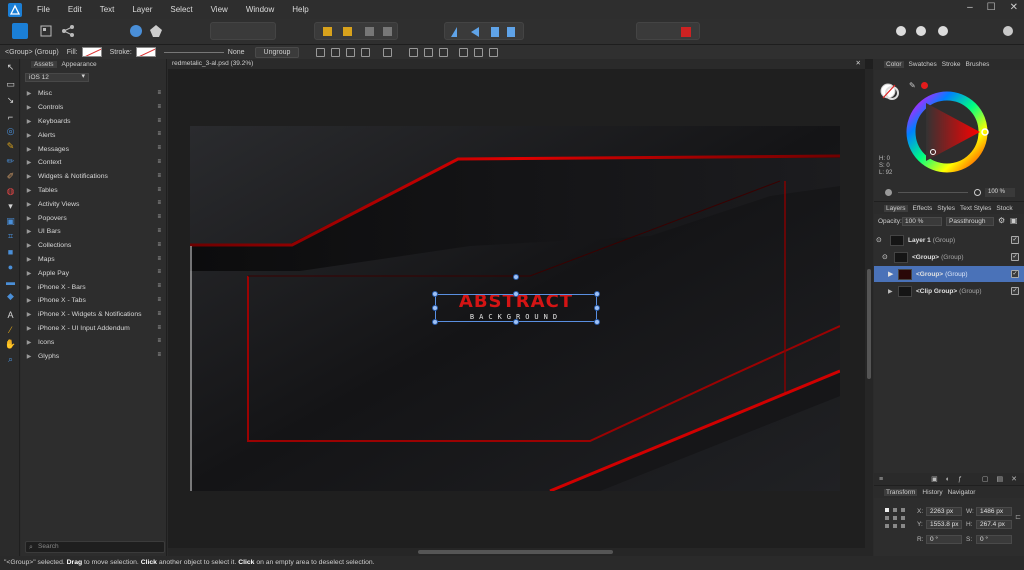 The height and width of the screenshot is (570, 1024). Describe the element at coordinates (10, 191) in the screenshot. I see `fill-tool-icon: ◍` at that location.